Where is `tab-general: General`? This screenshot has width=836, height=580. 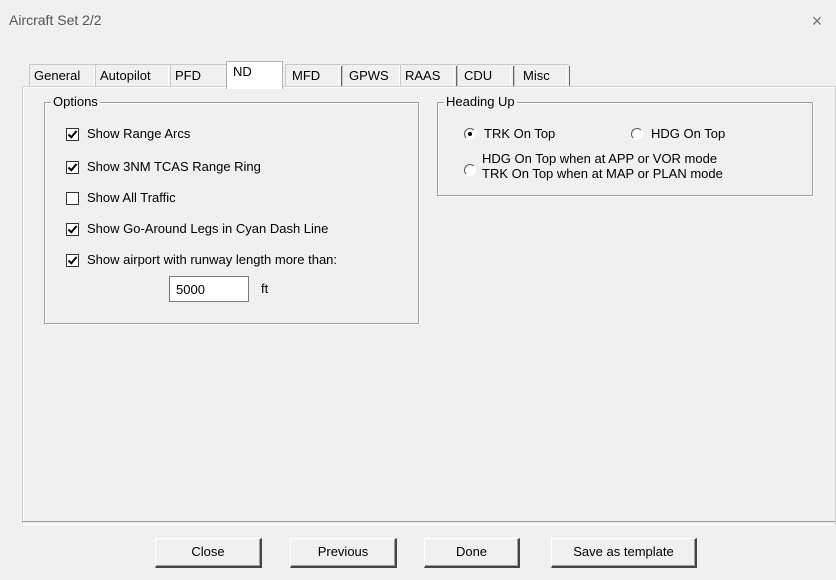 tab-general: General is located at coordinates (63, 75).